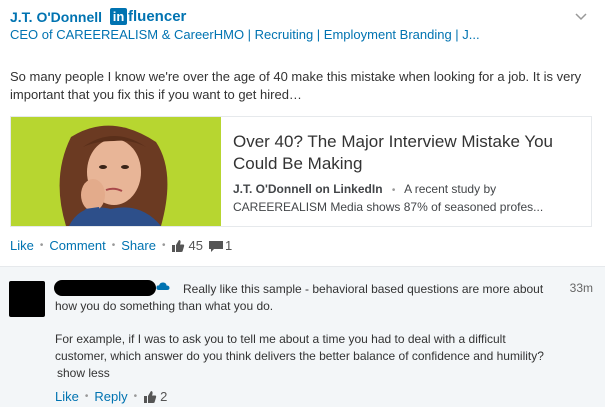 The height and width of the screenshot is (407, 605). What do you see at coordinates (119, 16) in the screenshot?
I see `influencer-logo-box: in` at bounding box center [119, 16].